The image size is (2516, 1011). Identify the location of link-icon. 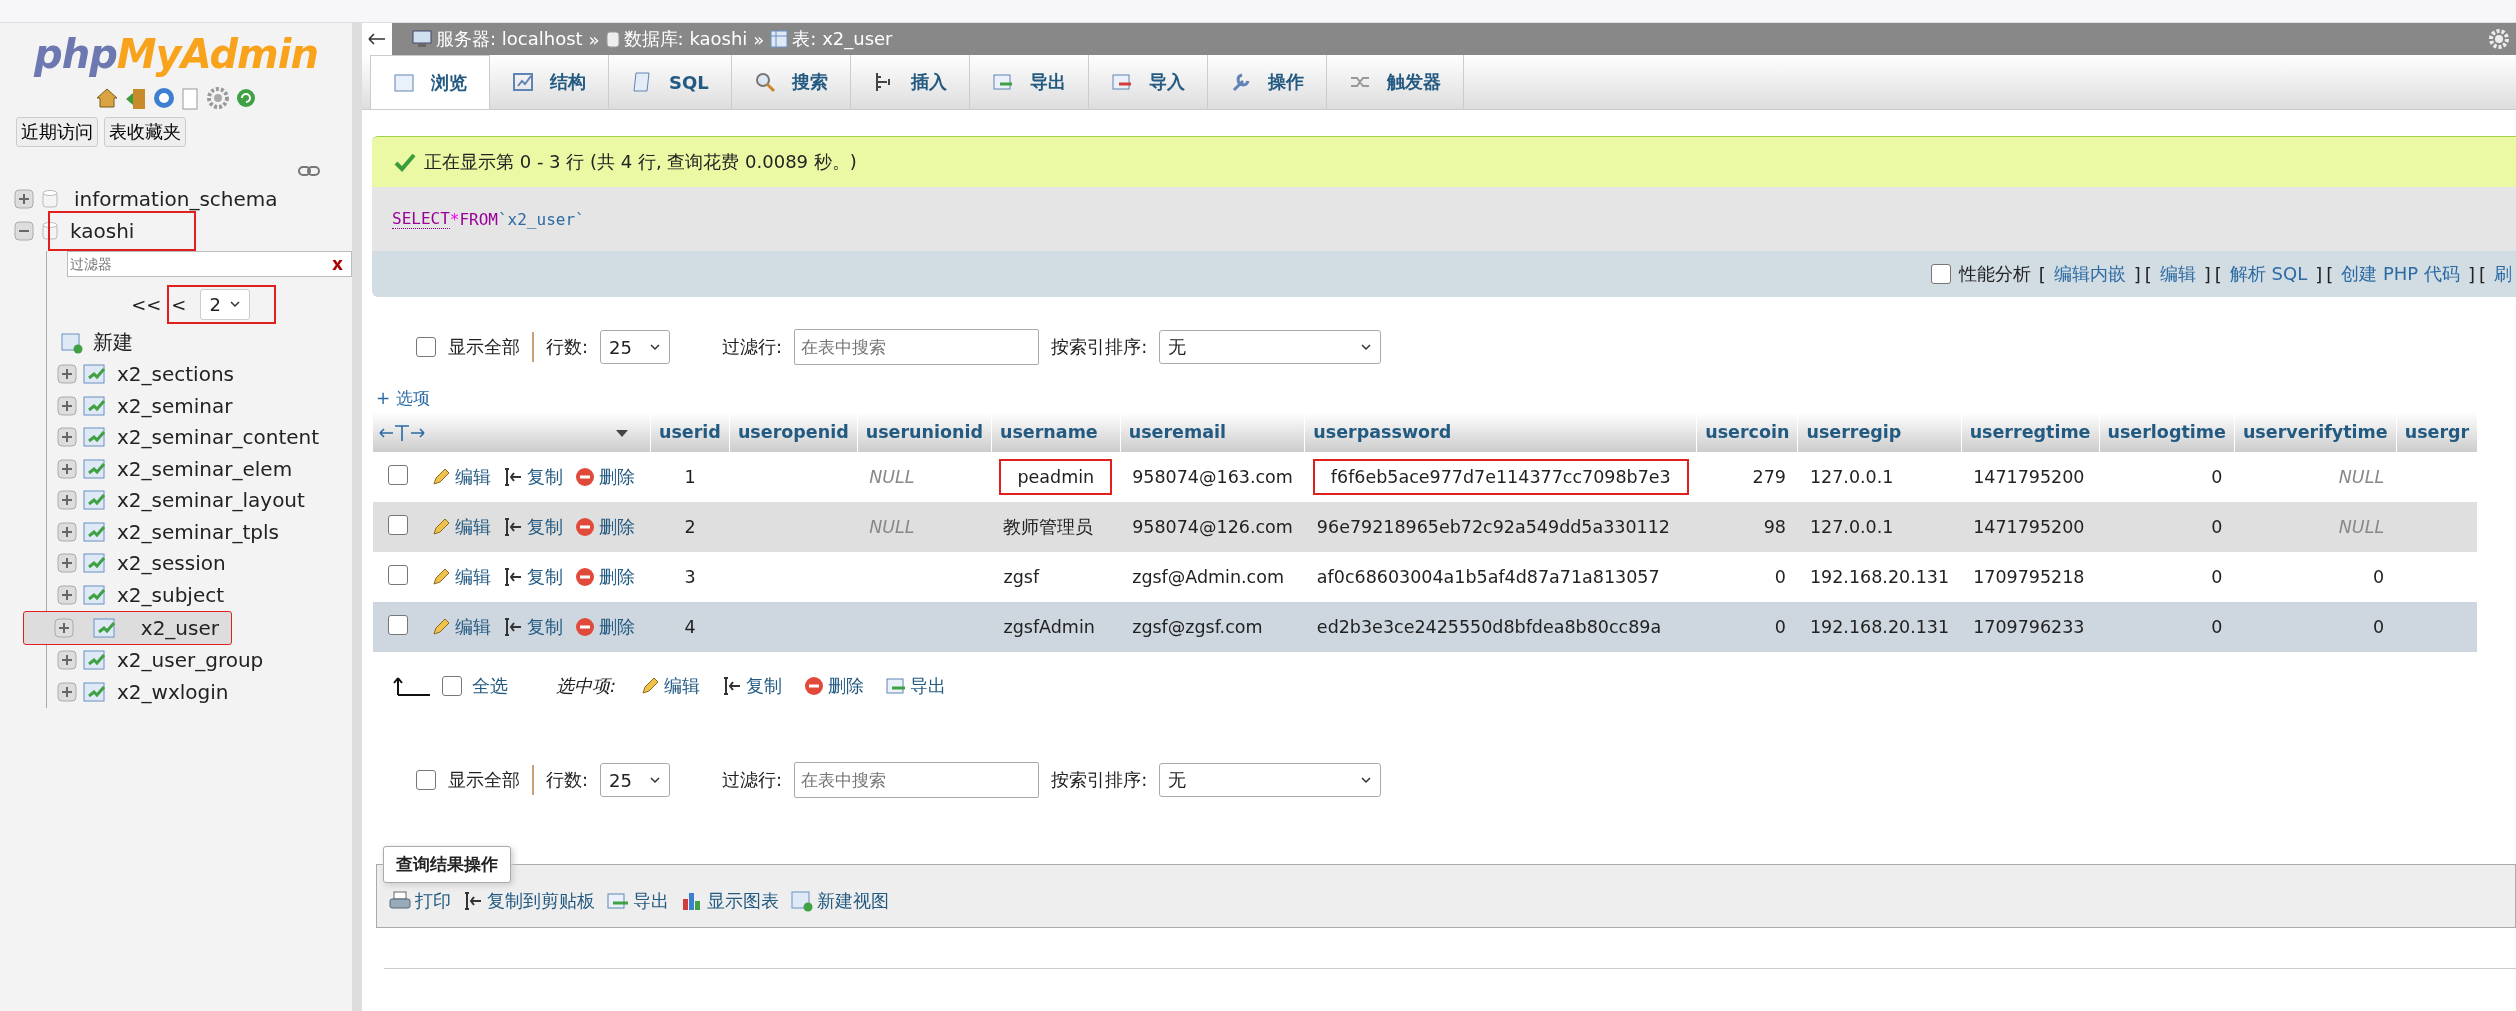
(309, 171).